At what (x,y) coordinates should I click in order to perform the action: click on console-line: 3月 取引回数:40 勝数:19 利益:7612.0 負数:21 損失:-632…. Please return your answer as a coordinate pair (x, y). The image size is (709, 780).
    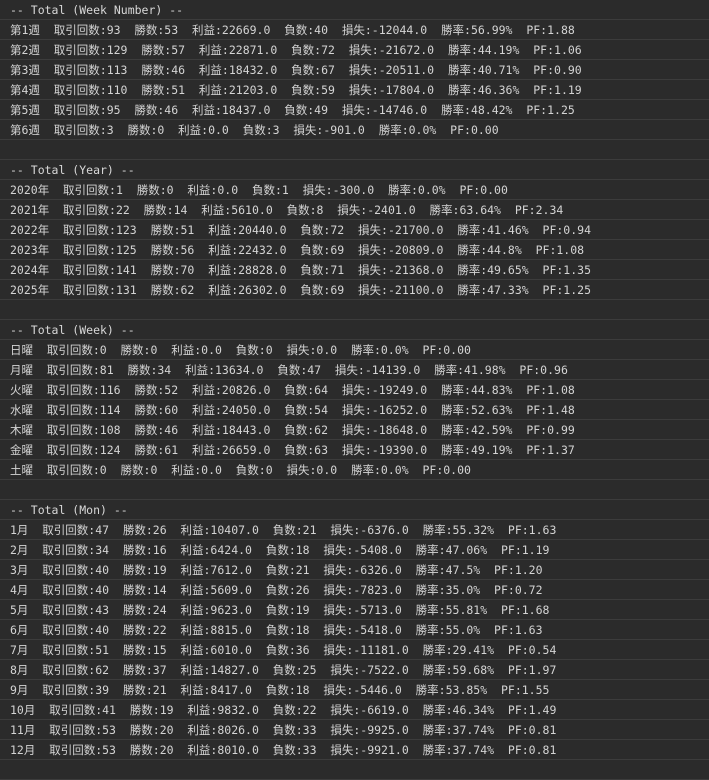
    Looking at the image, I should click on (354, 570).